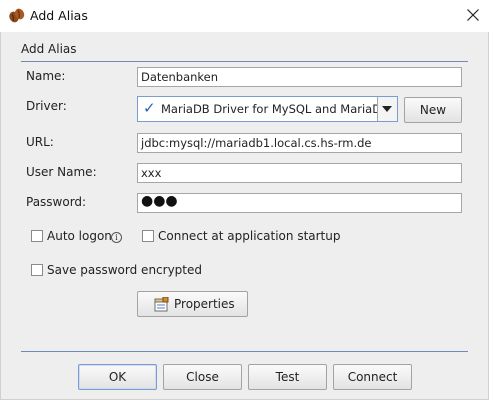 Image resolution: width=489 pixels, height=400 pixels. I want to click on connect-startup-checkbox, so click(148, 236).